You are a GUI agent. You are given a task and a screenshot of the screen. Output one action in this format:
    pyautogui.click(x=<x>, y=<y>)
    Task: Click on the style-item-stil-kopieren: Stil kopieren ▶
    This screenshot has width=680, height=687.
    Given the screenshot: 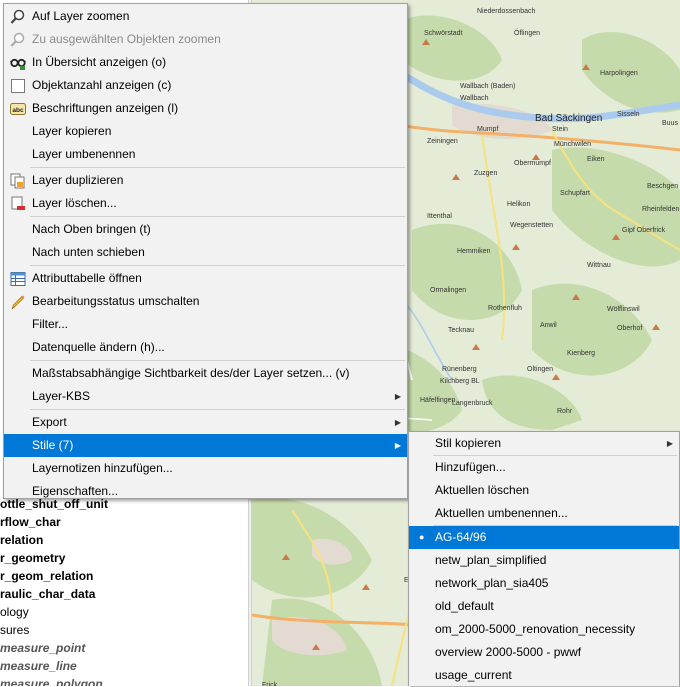 What is the action you would take?
    pyautogui.click(x=544, y=443)
    